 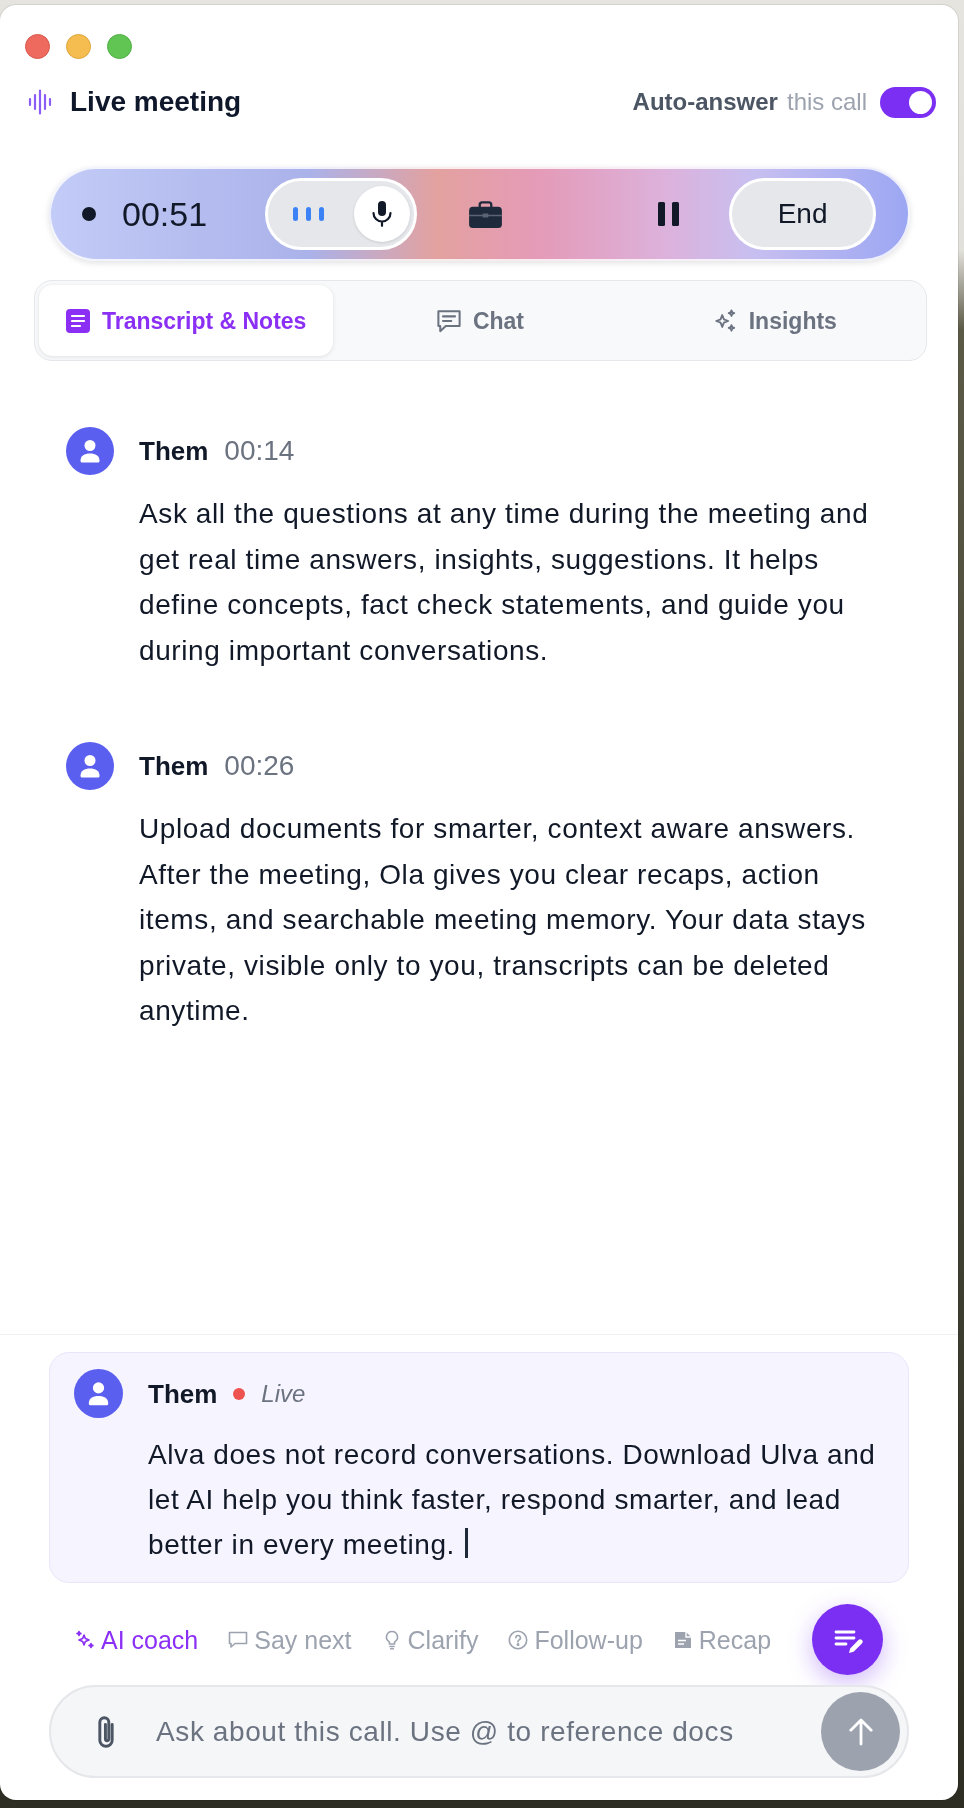 What do you see at coordinates (483, 1731) in the screenshot?
I see `message-input-field: Ask about this call. Use @ to reference docs` at bounding box center [483, 1731].